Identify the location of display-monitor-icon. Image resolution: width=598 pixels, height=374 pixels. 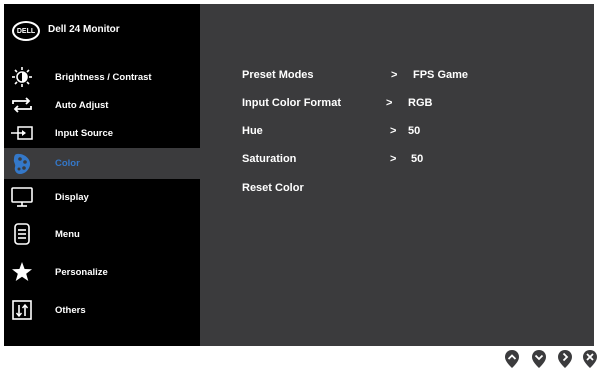
(22, 197).